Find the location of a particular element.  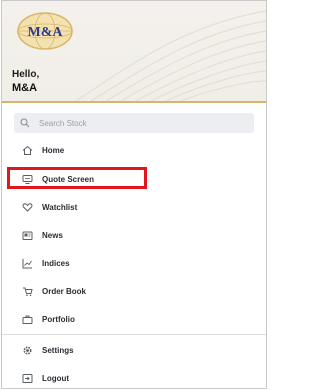

user-name: M&A is located at coordinates (25, 88).